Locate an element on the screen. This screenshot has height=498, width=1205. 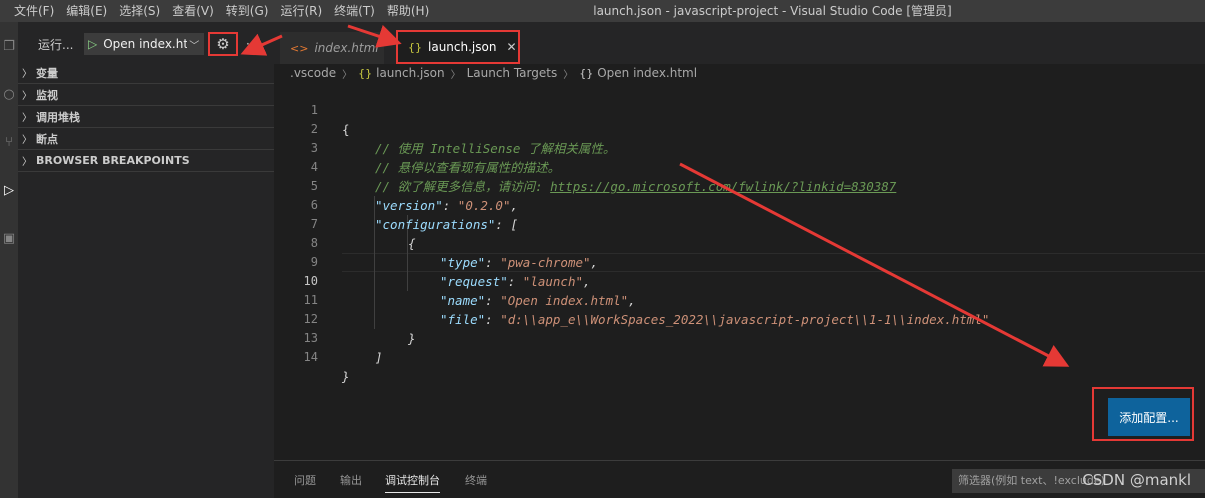
section-breakpoints: 〉 断点 is located at coordinates (146, 139).